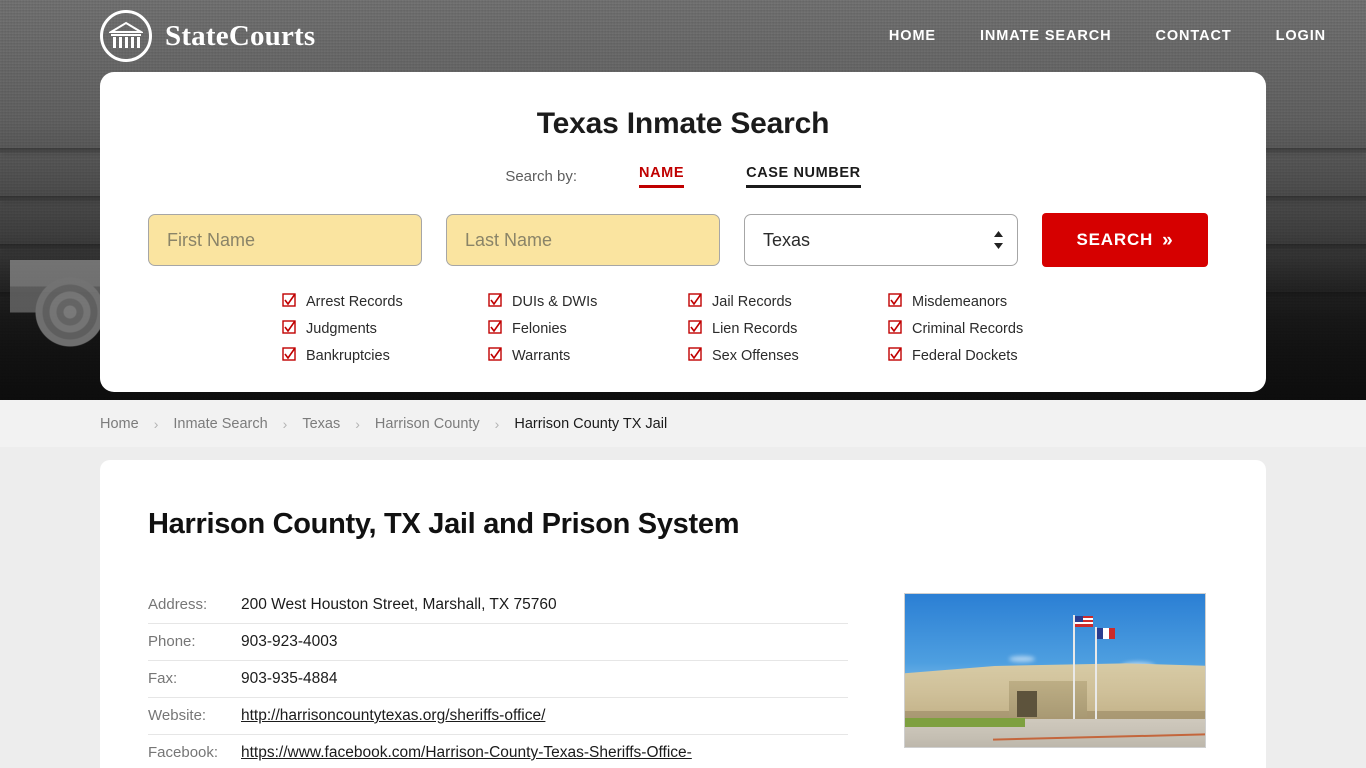 The width and height of the screenshot is (1366, 768). What do you see at coordinates (1106, 633) in the screenshot?
I see `texas-flag-icon` at bounding box center [1106, 633].